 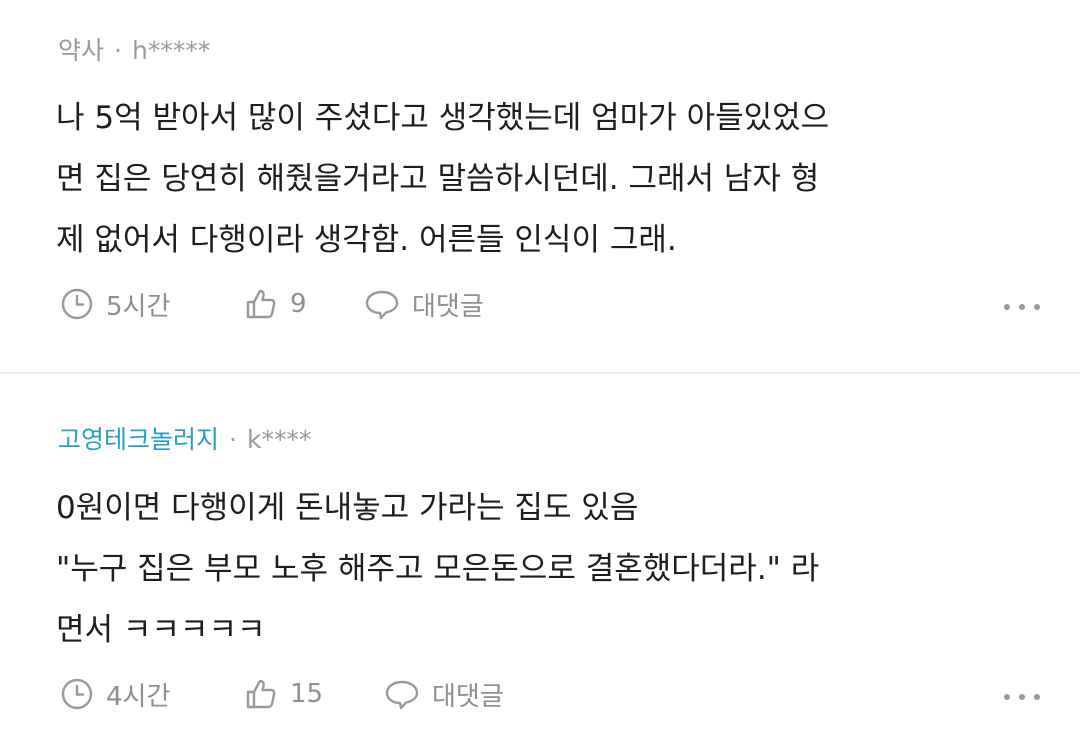 I want to click on comment-time: 4시간, so click(x=115, y=694).